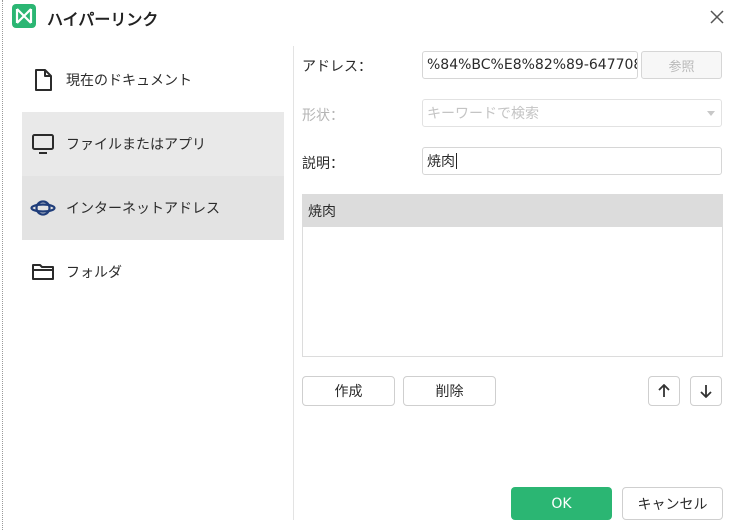 This screenshot has height=530, width=737. I want to click on nav-item-label: フォルダ, so click(94, 273).